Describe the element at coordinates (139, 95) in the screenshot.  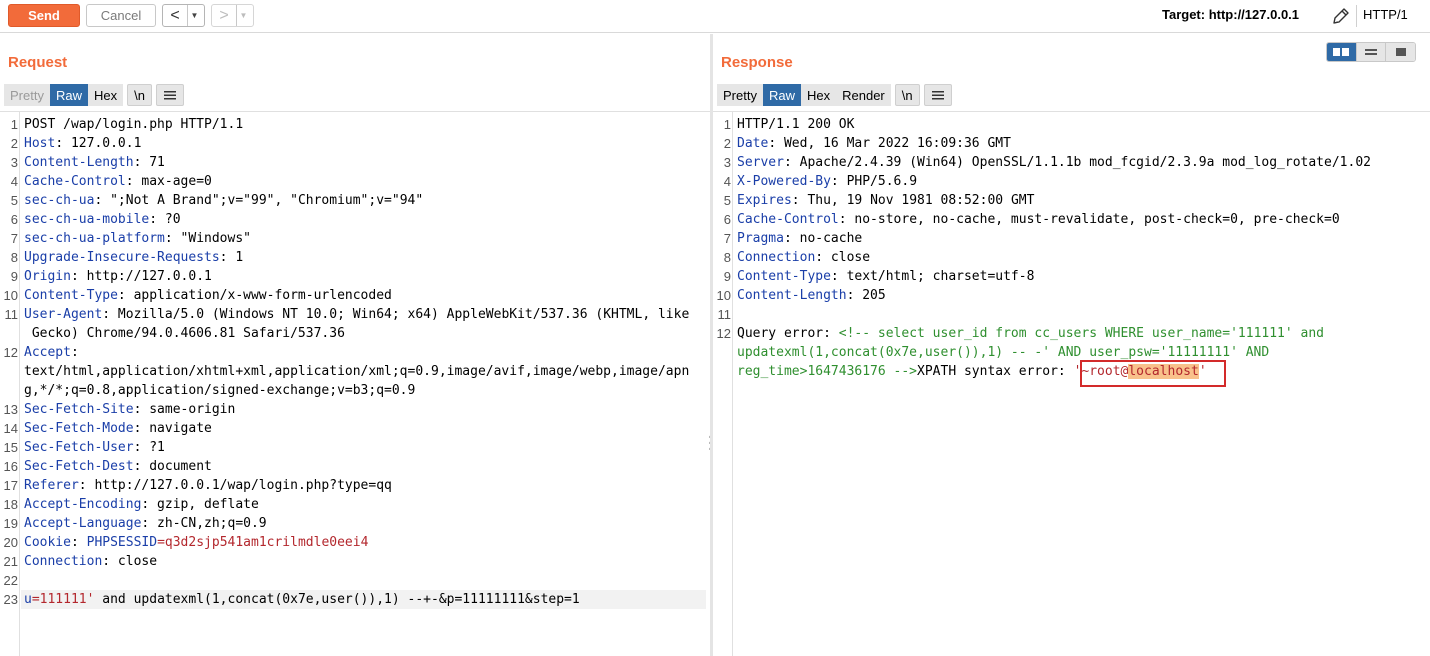
I see `request-newline-toggle: \n` at that location.